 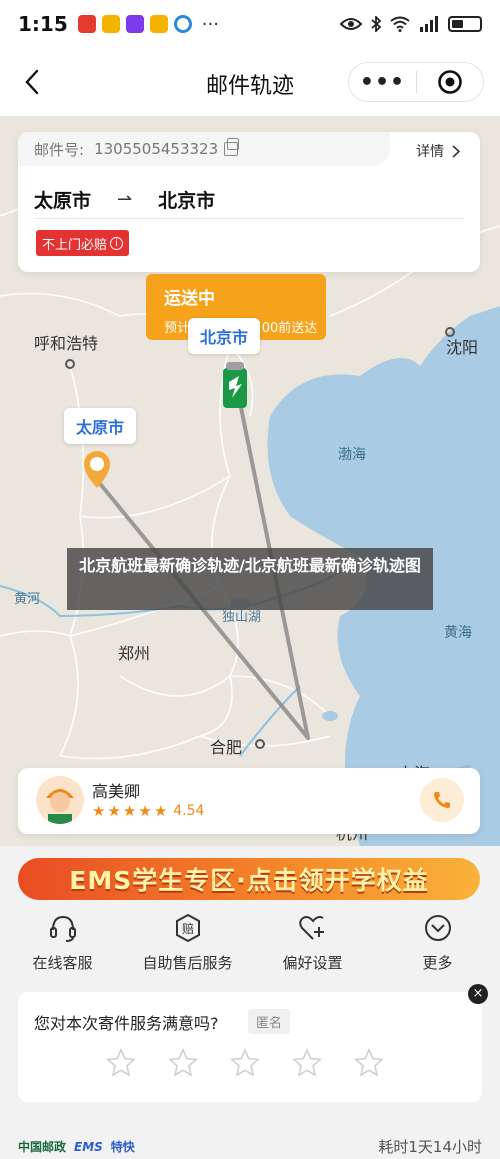 I want to click on origin-city-tag: 太原市, so click(x=100, y=426).